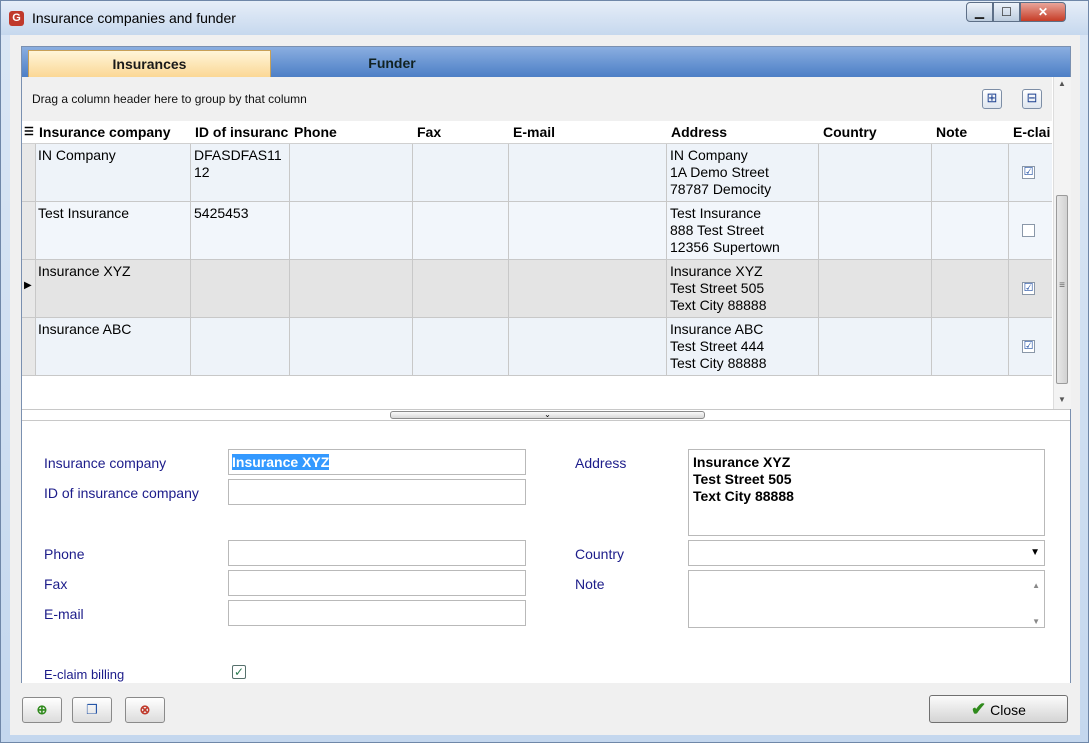 The image size is (1089, 743). Describe the element at coordinates (1032, 99) in the screenshot. I see `collapse-all-icon: ⊟` at that location.